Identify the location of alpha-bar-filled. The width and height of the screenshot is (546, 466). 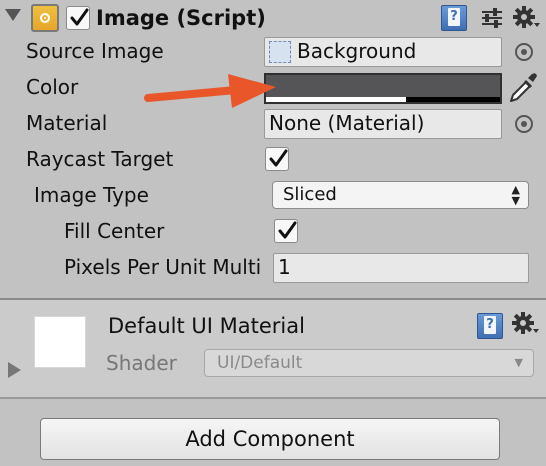
(336, 99).